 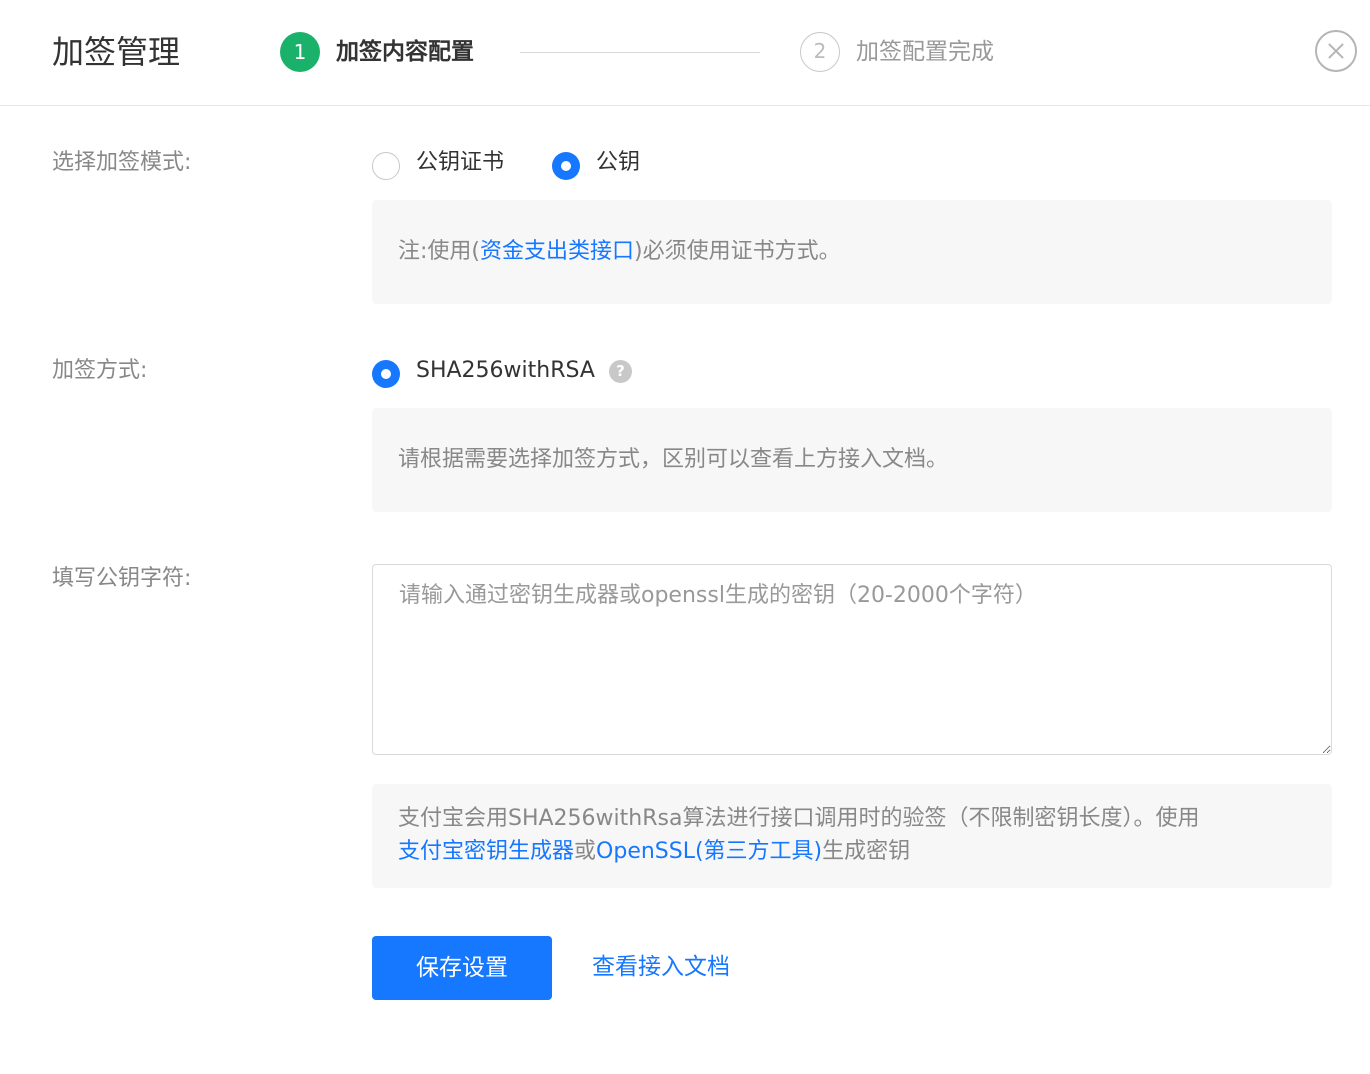 What do you see at coordinates (557, 251) in the screenshot?
I see `fund-payout-api-link: 资金支出类接口` at bounding box center [557, 251].